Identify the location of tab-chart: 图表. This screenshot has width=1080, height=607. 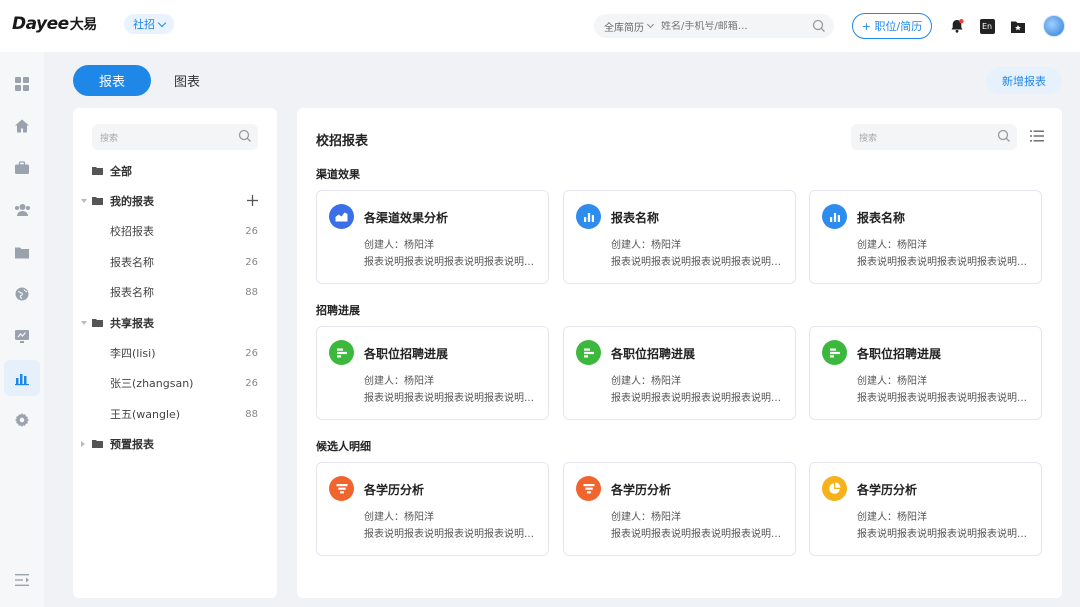
(187, 80).